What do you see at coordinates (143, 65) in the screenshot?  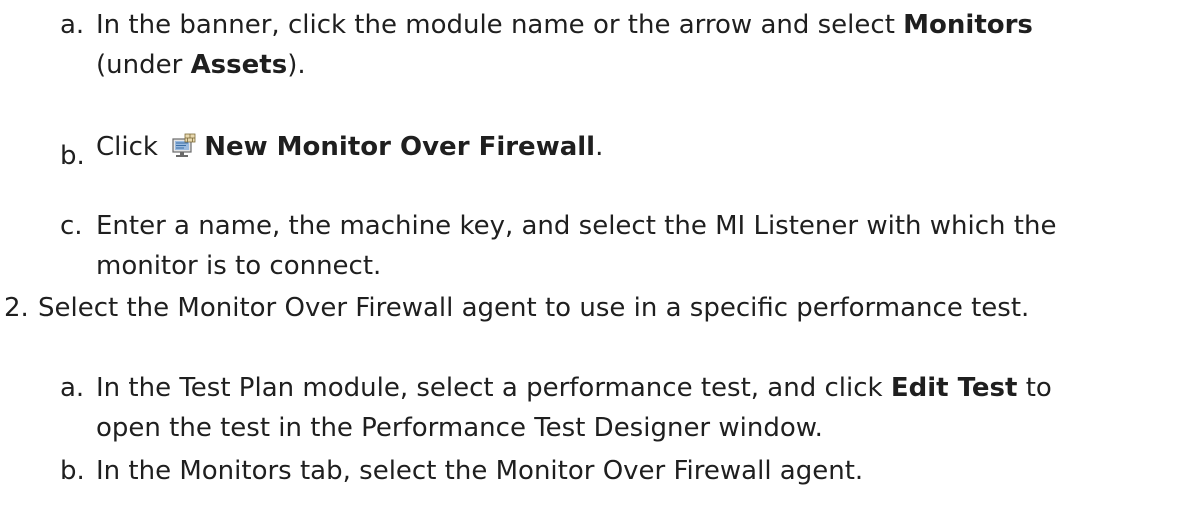 I see `step-text: (under` at bounding box center [143, 65].